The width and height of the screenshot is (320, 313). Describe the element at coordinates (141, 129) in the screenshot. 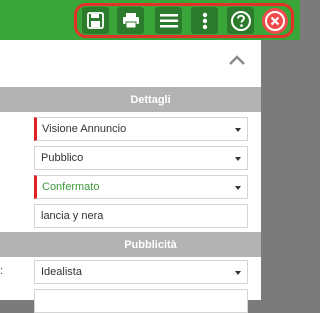

I see `visibility-select: Visione Annuncio` at that location.